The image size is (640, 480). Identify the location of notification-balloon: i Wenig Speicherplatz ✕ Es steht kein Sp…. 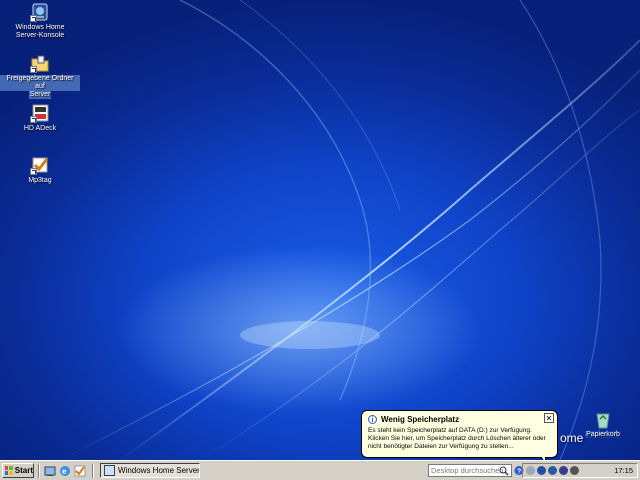
(459, 434).